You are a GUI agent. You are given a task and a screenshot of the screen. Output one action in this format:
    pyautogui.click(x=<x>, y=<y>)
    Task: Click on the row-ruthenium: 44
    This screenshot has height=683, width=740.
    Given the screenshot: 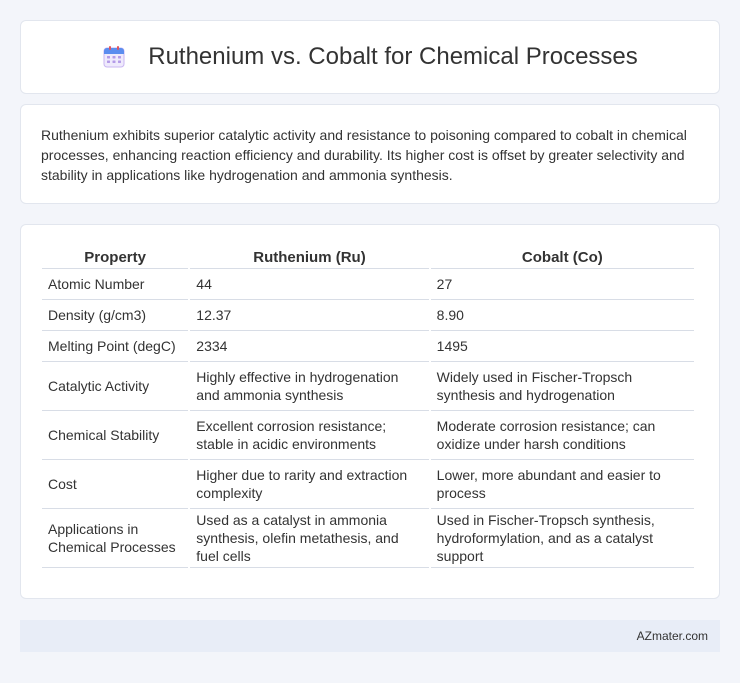 What is the action you would take?
    pyautogui.click(x=309, y=284)
    